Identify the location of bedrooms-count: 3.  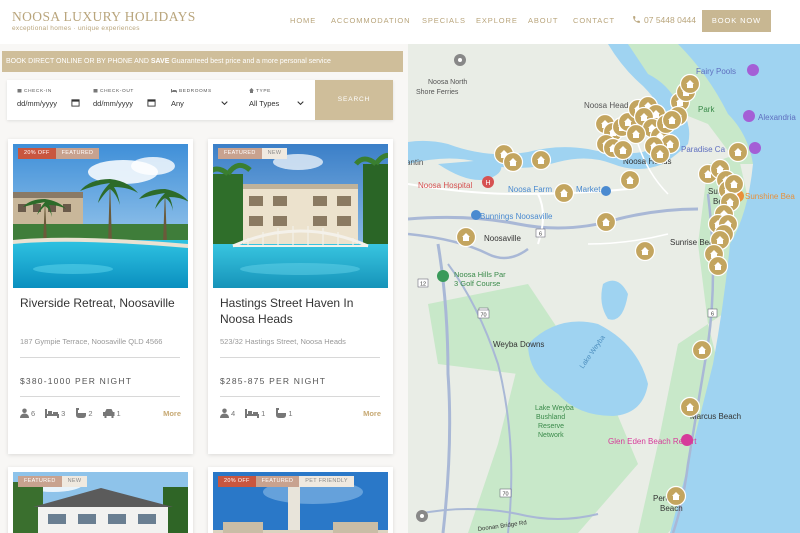
(63, 413).